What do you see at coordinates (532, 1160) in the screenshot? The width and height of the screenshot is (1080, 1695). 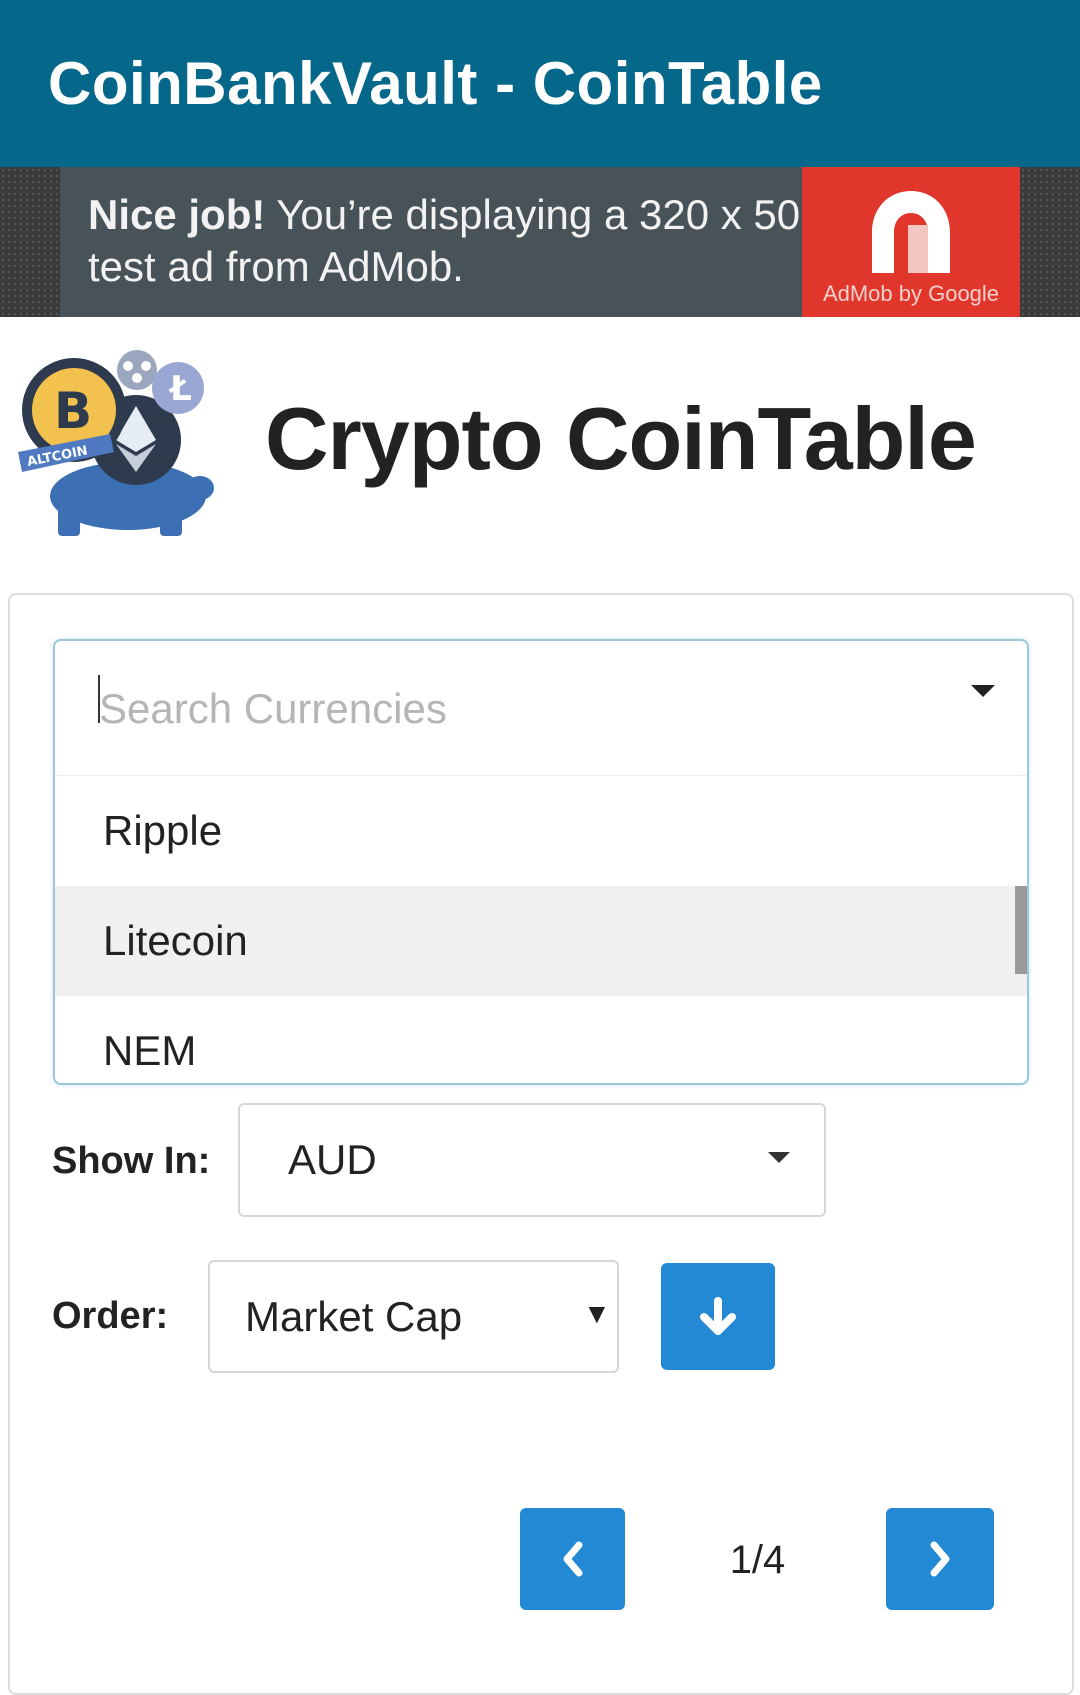 I see `currency-unit-select: AUD` at bounding box center [532, 1160].